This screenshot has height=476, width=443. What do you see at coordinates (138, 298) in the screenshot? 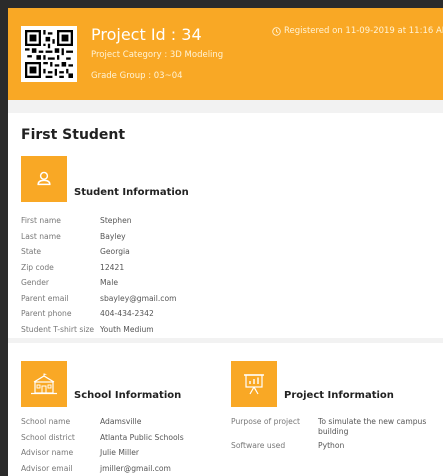
I see `field-value: sbayley@gmail.com` at bounding box center [138, 298].